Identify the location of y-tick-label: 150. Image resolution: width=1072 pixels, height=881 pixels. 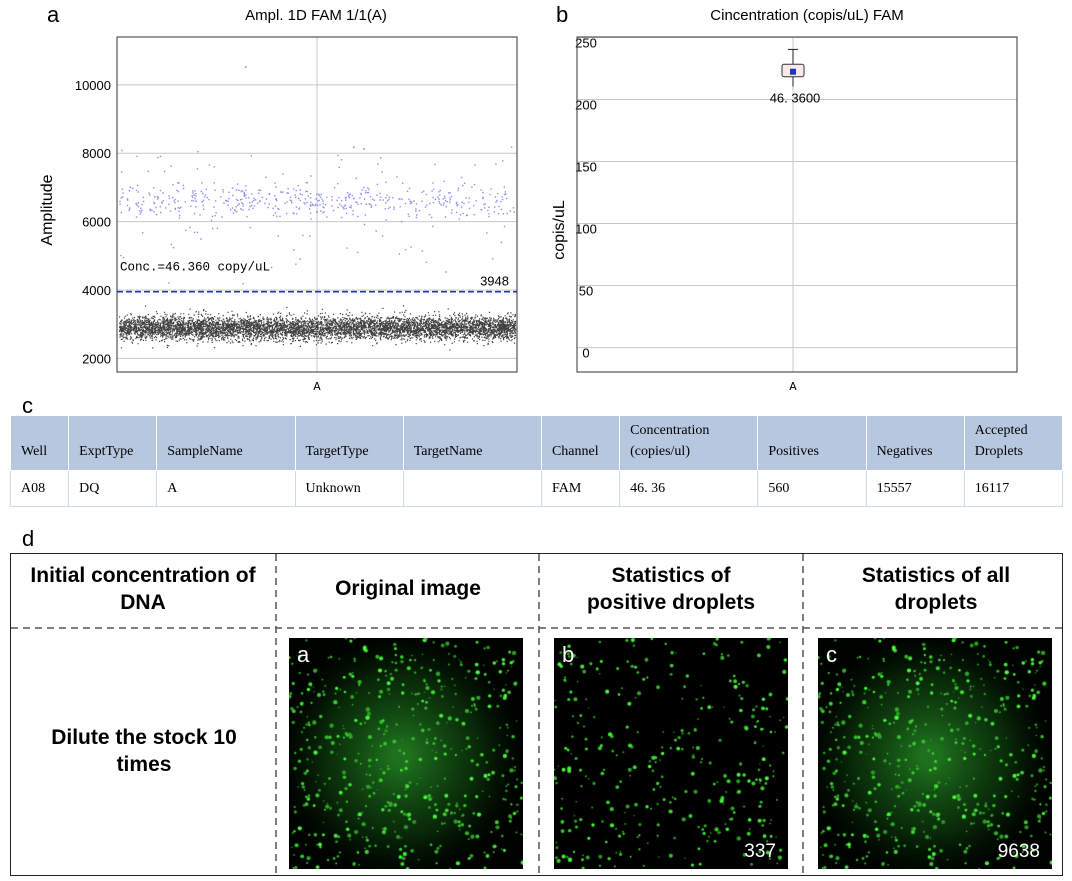
(586, 166).